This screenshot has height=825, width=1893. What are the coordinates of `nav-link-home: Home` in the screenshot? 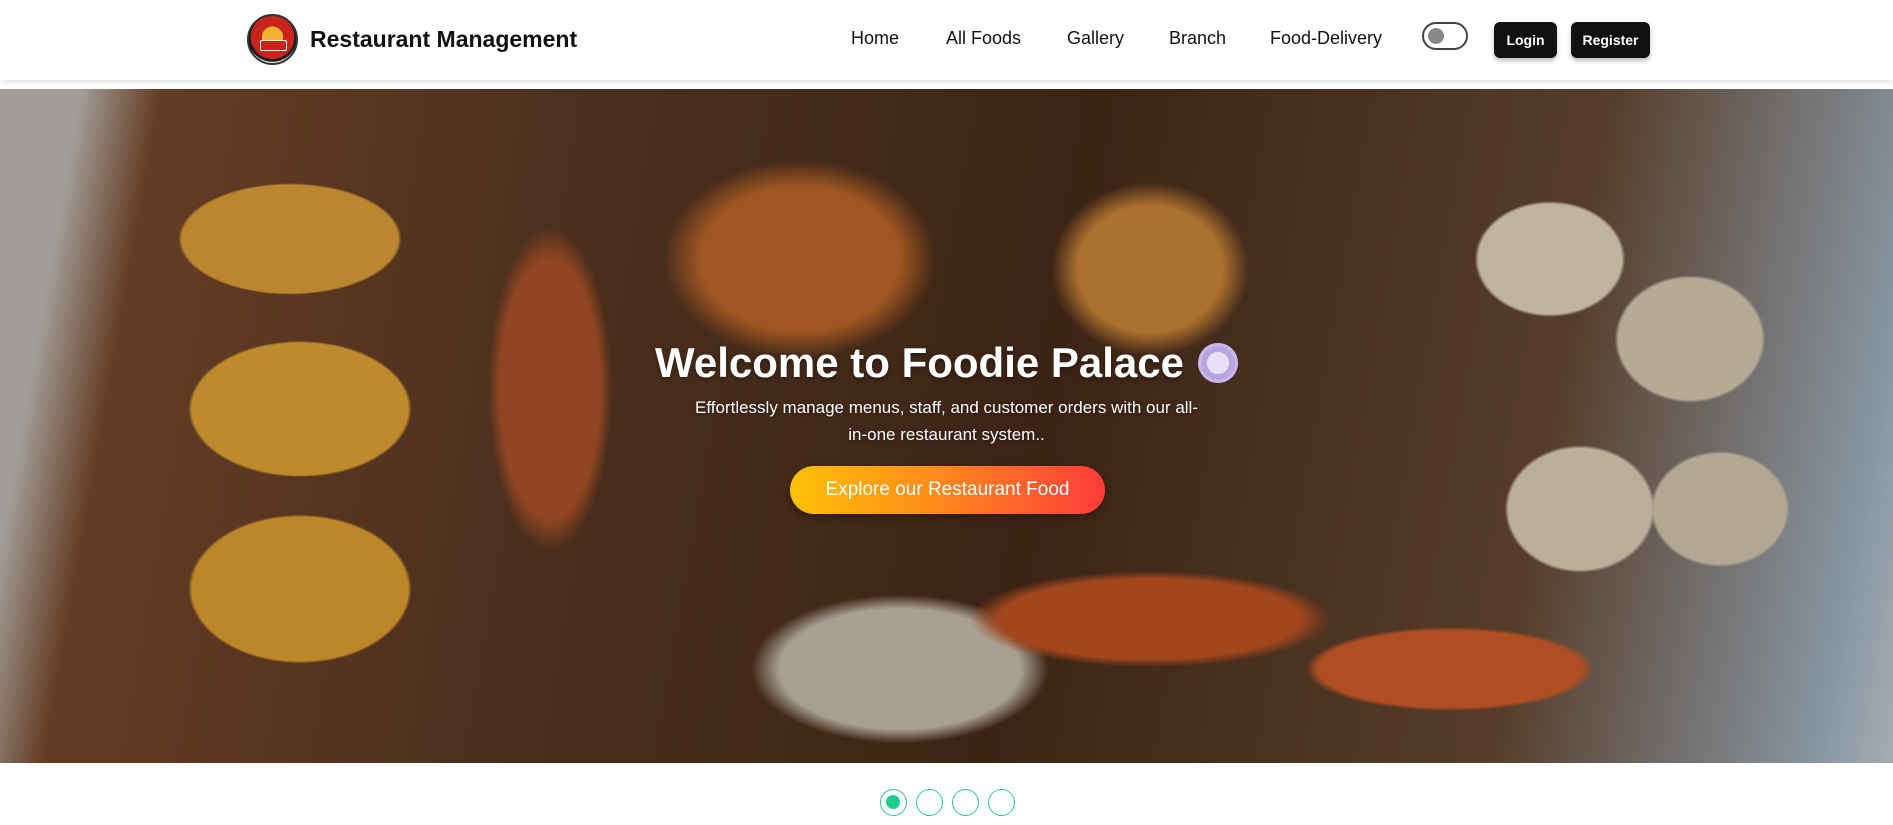 It's located at (875, 38).